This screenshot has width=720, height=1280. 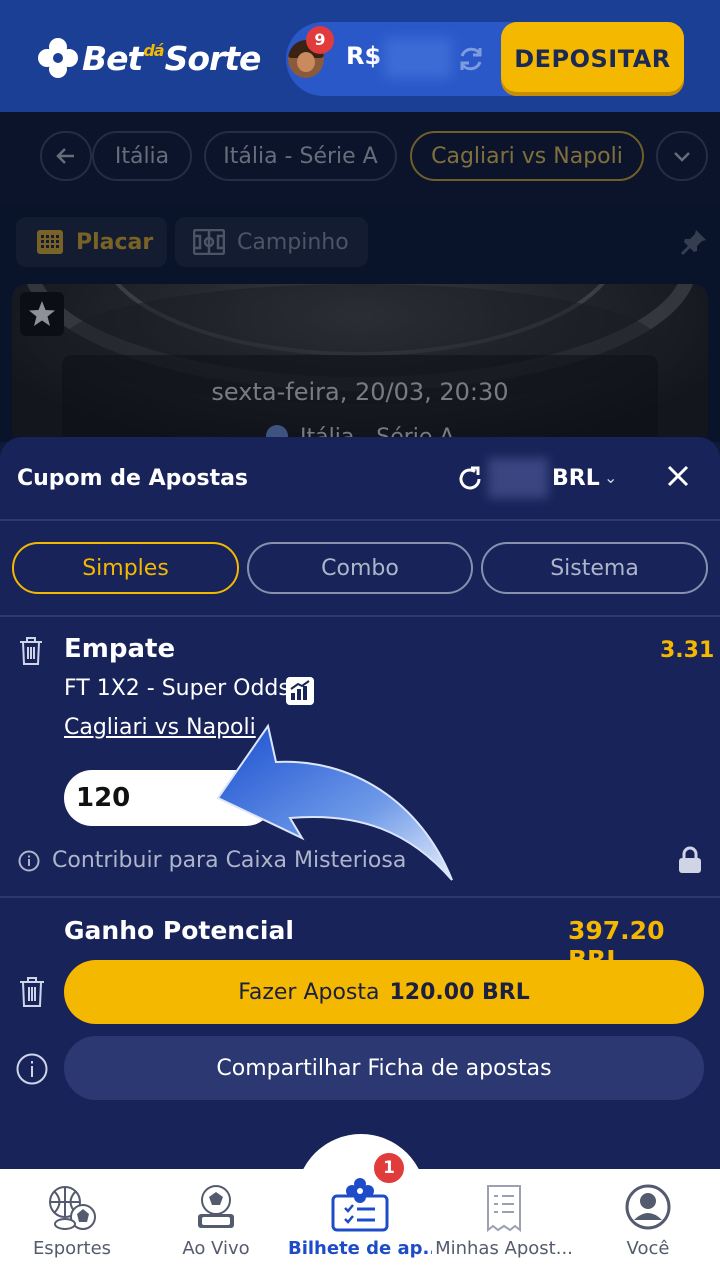 What do you see at coordinates (504, 1208) in the screenshot?
I see `receipt-icon` at bounding box center [504, 1208].